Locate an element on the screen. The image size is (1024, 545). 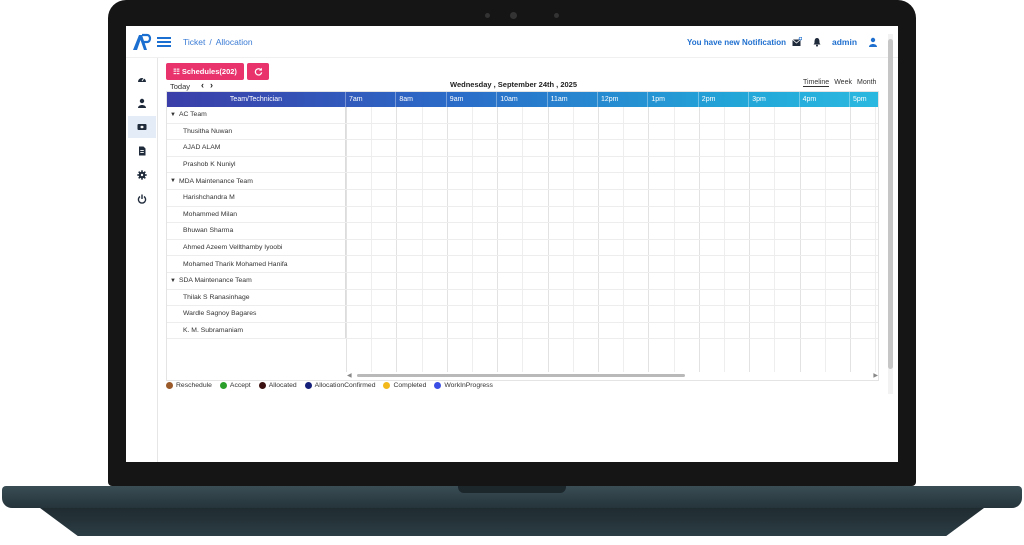
technician-label: Ahmed Azeem Vellthamby Iyoobi is located at coordinates (256, 247).